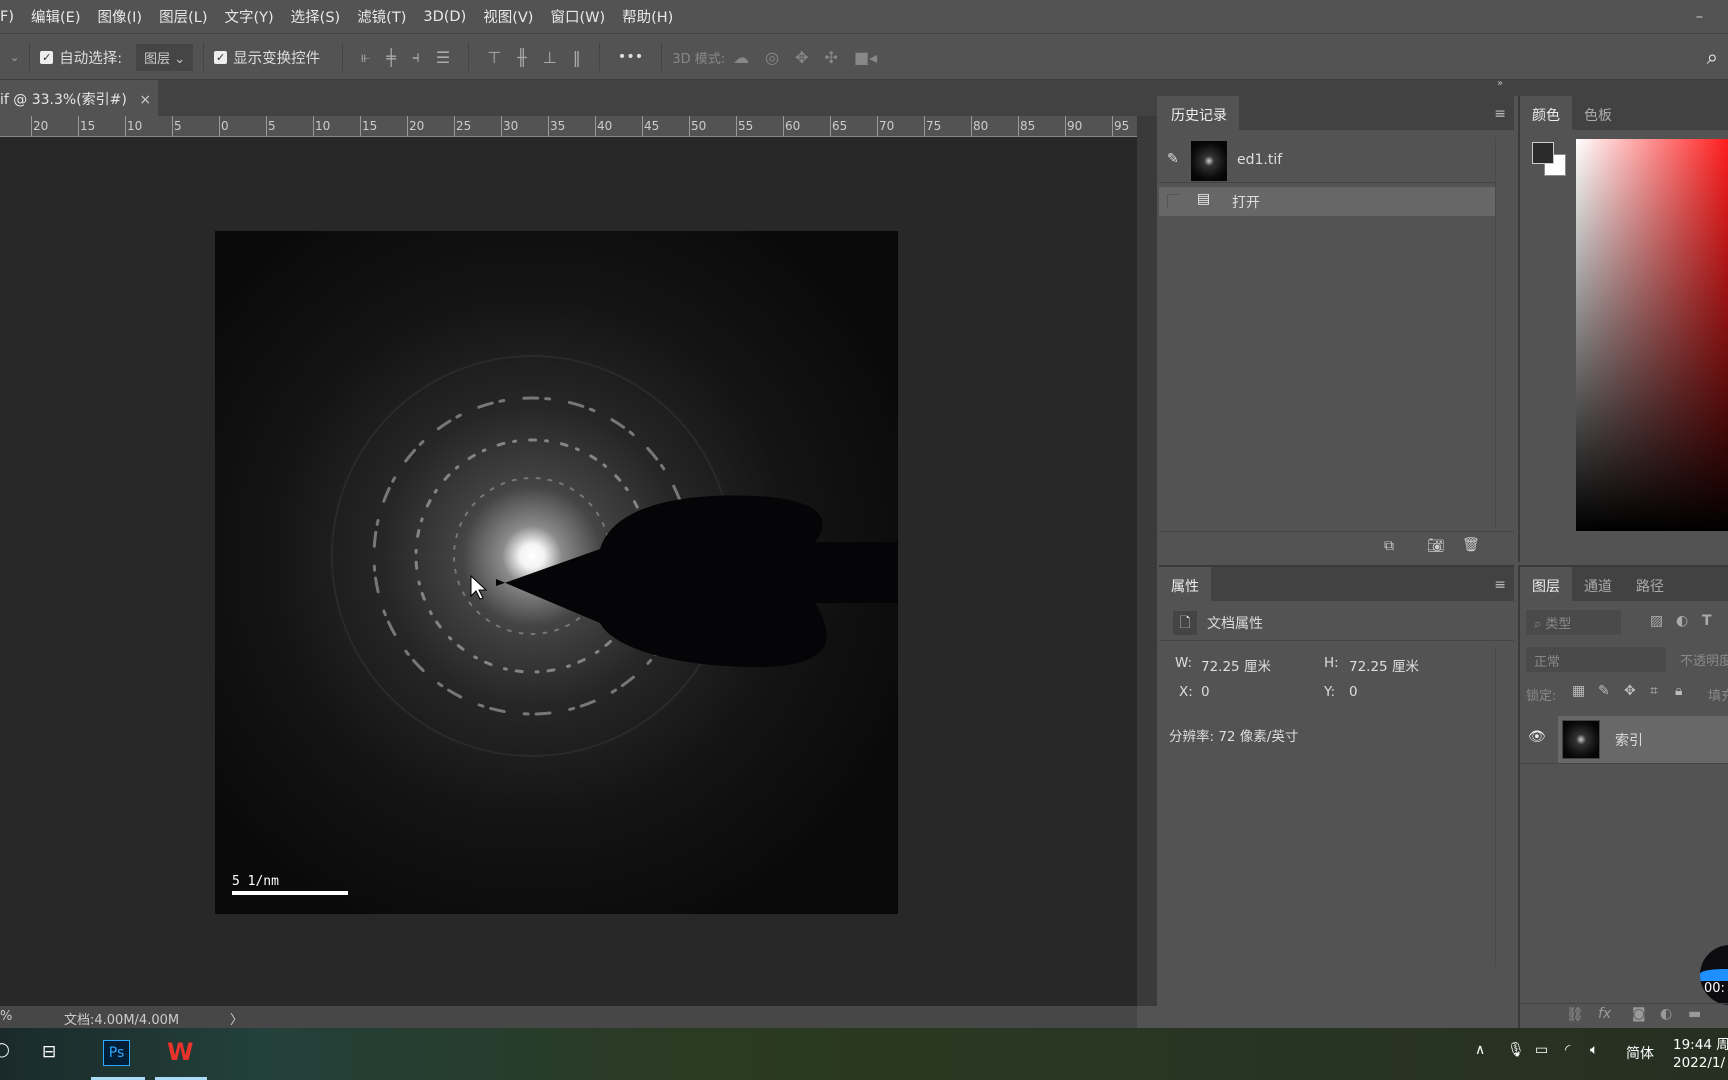 This screenshot has width=1728, height=1080. I want to click on group-folder-icon: ▬, so click(1694, 1014).